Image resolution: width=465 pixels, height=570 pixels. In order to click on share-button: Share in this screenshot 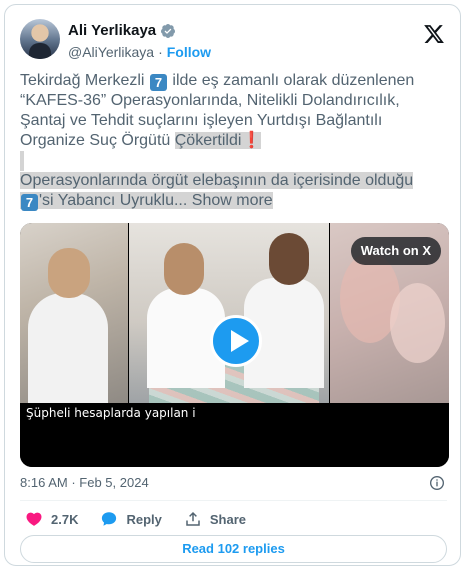, I will do `click(215, 519)`.